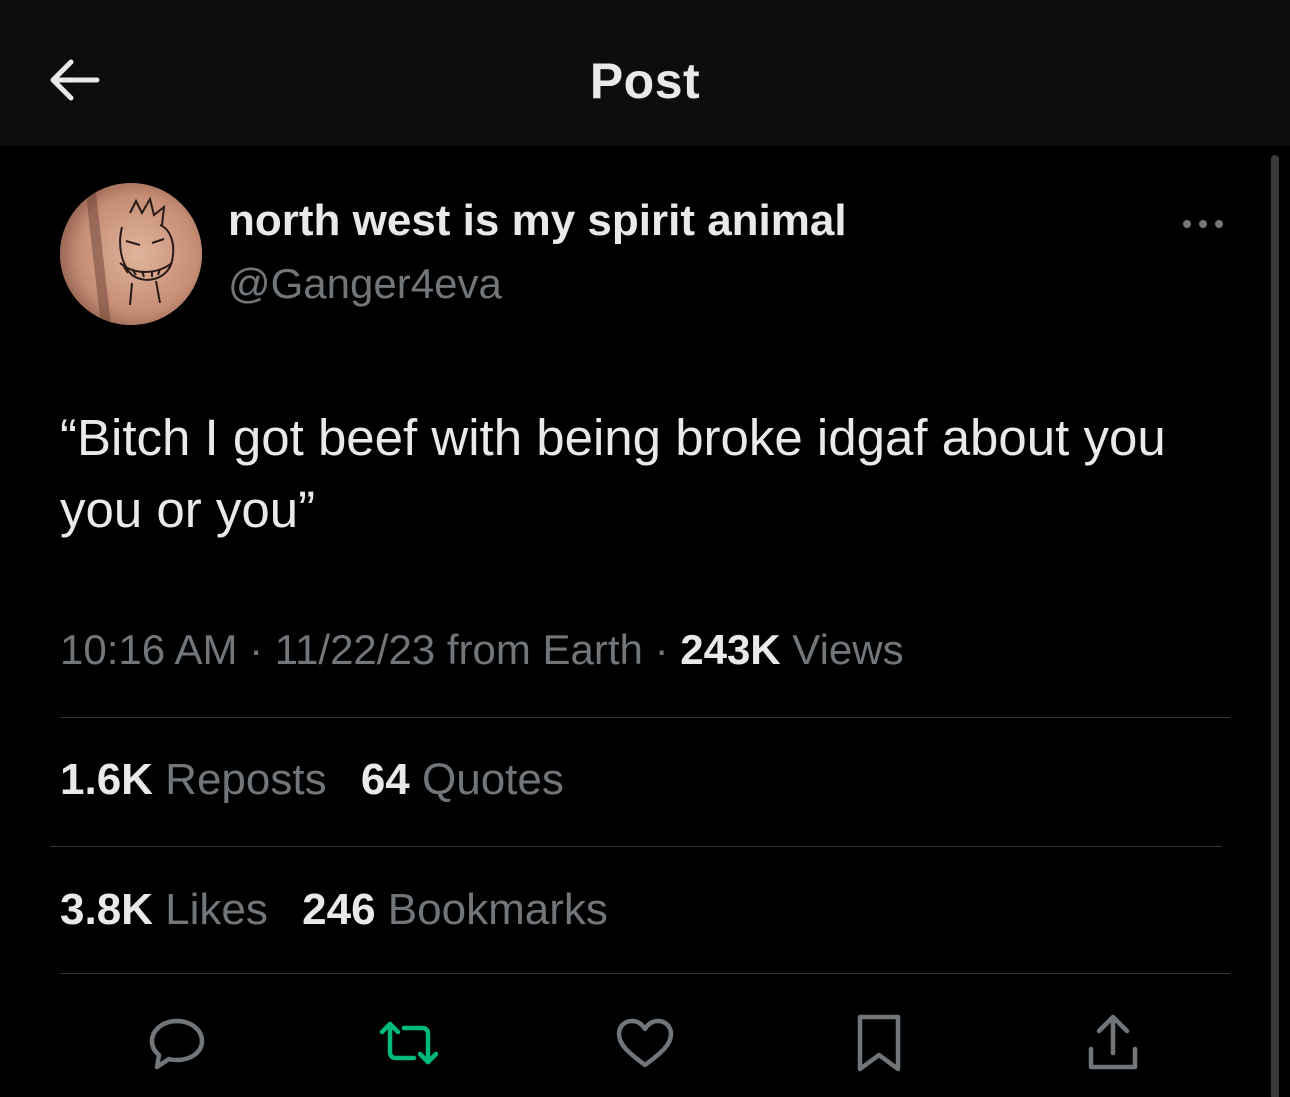  I want to click on post-time: 10:16 AM, so click(149, 649).